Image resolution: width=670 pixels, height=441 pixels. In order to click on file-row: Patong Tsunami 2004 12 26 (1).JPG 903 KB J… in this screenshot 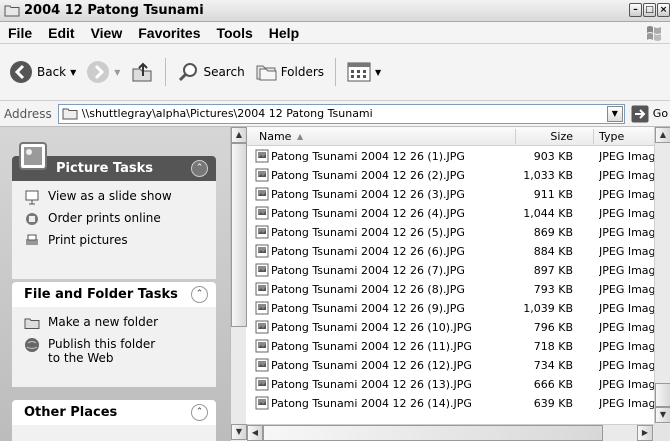, I will do `click(450, 156)`.